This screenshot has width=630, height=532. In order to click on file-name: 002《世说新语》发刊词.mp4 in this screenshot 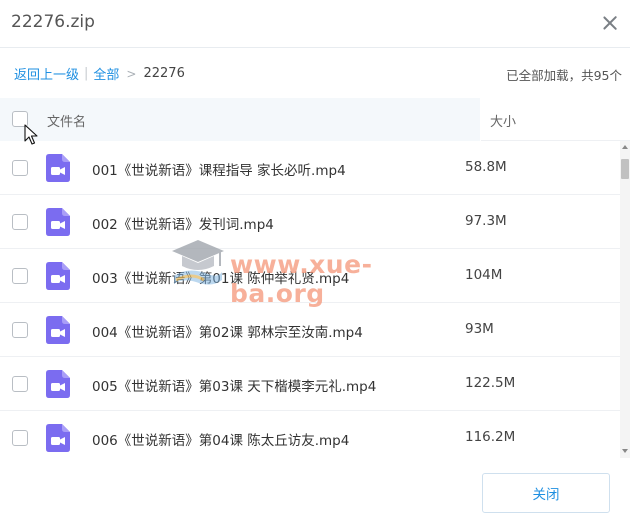, I will do `click(183, 223)`.